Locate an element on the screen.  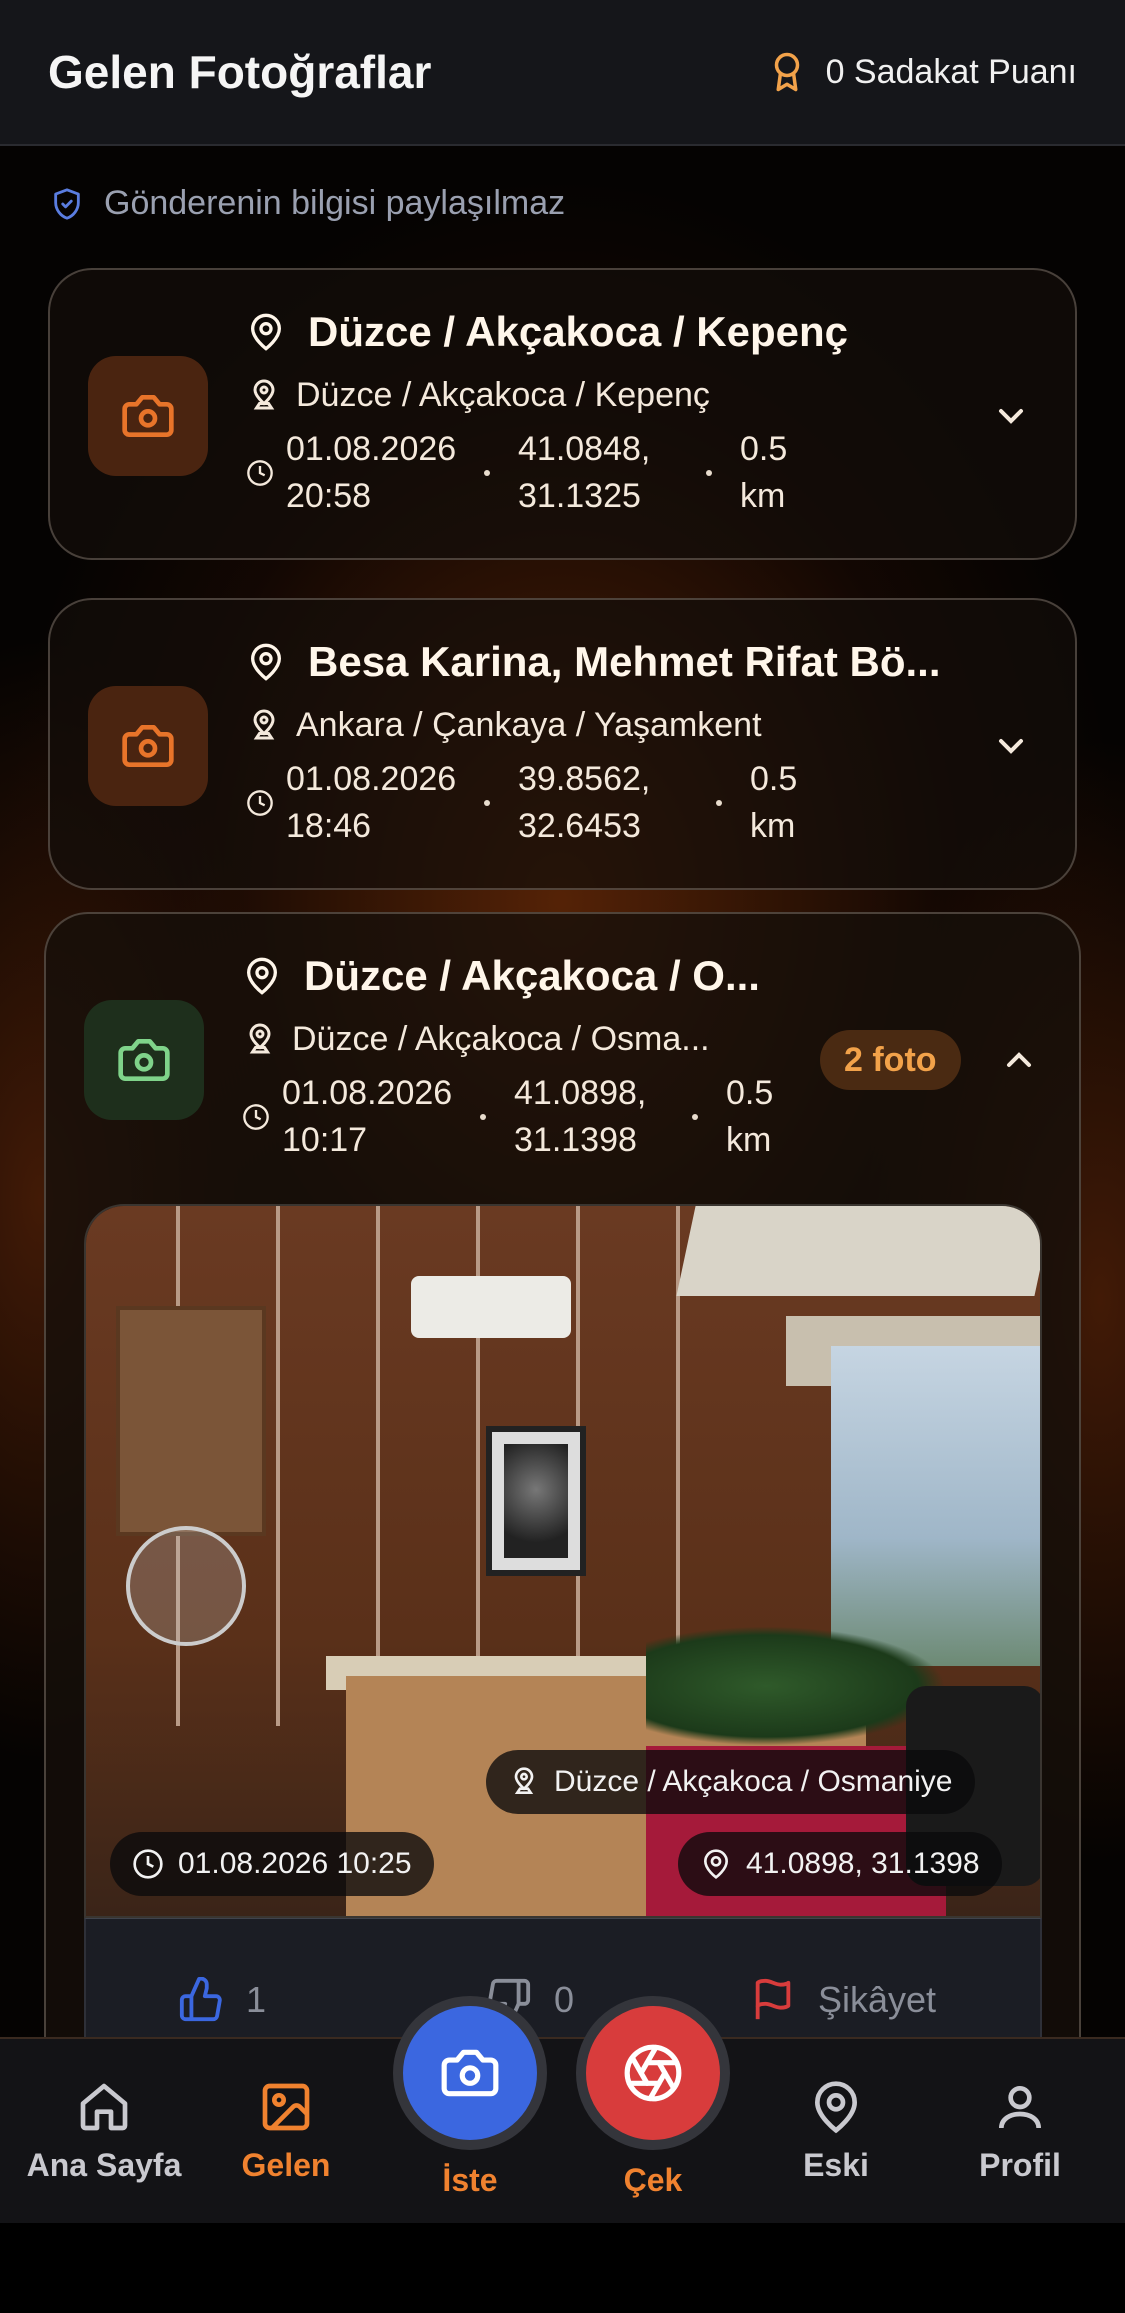
card-subtitle-text: Düzce / Akçakoca / Kepenç is located at coordinates (503, 395).